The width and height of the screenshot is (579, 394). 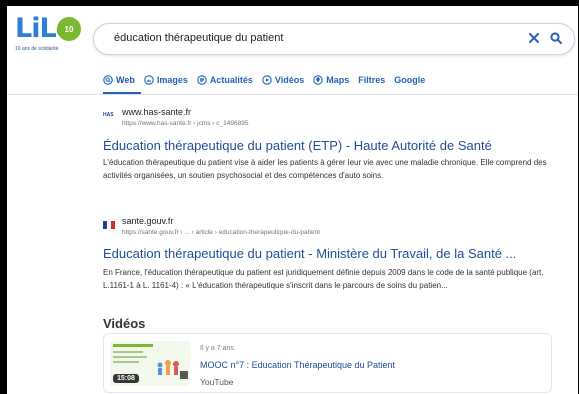 I want to click on tab-videos-label: Vidéos, so click(x=289, y=80).